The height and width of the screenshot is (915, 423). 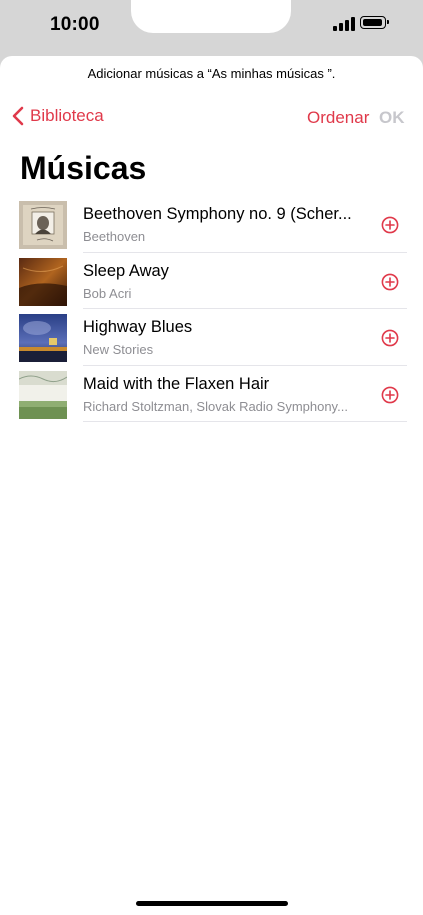 What do you see at coordinates (138, 327) in the screenshot?
I see `song-title: Highway Blues` at bounding box center [138, 327].